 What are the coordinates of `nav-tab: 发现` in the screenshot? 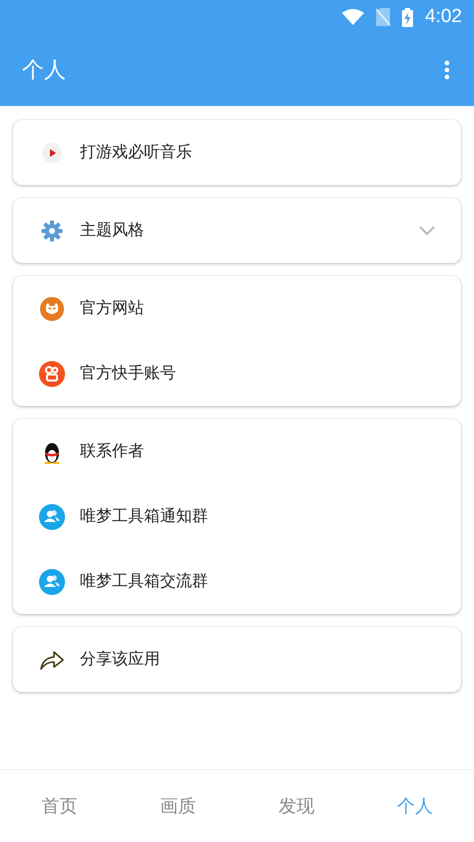 It's located at (296, 806).